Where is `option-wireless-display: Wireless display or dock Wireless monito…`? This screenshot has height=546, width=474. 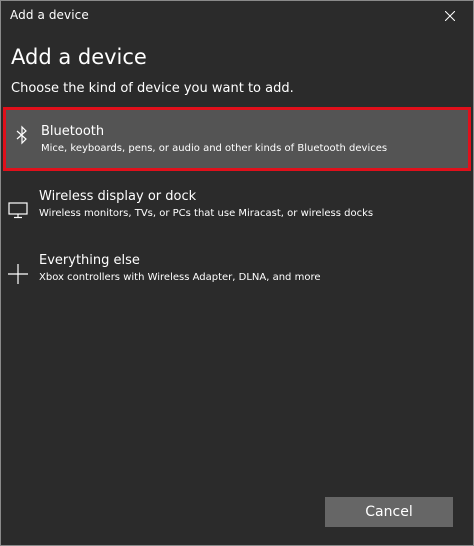
option-wireless-display: Wireless display or dock Wireless monito… is located at coordinates (237, 211).